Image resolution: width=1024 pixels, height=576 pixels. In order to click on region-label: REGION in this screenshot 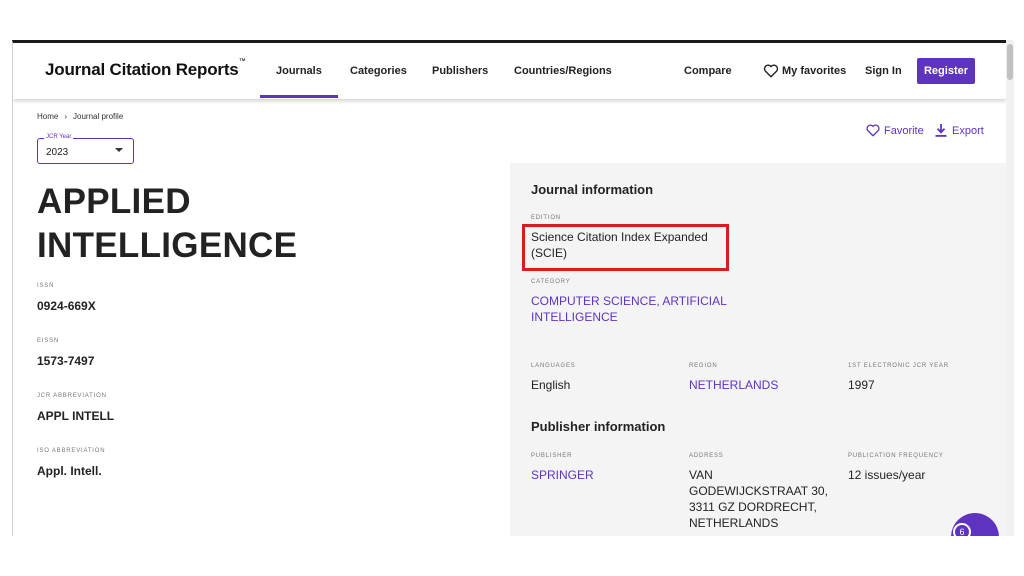, I will do `click(703, 366)`.